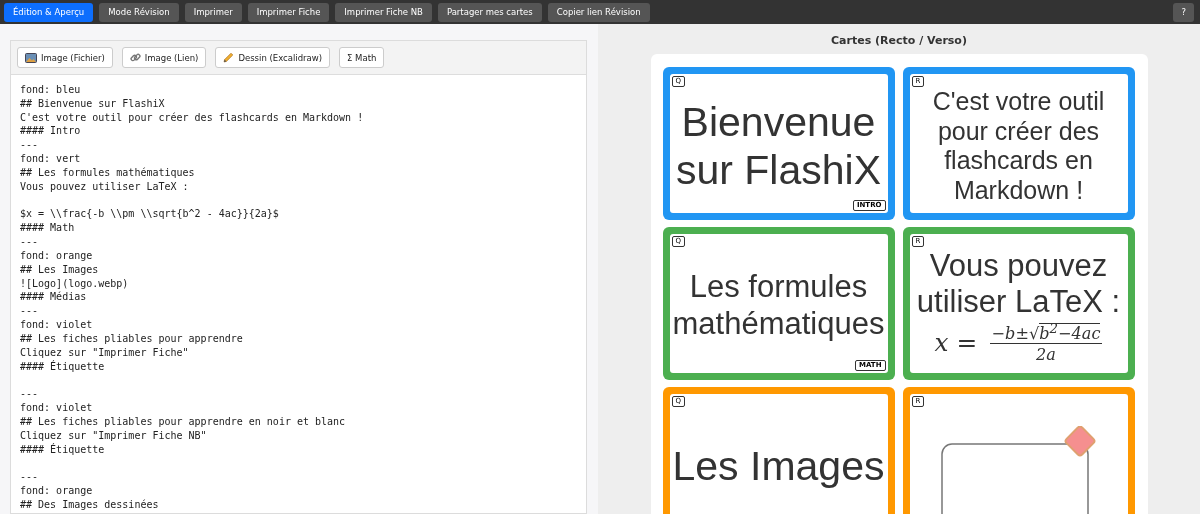  What do you see at coordinates (135, 57) in the screenshot?
I see `link-icon` at bounding box center [135, 57].